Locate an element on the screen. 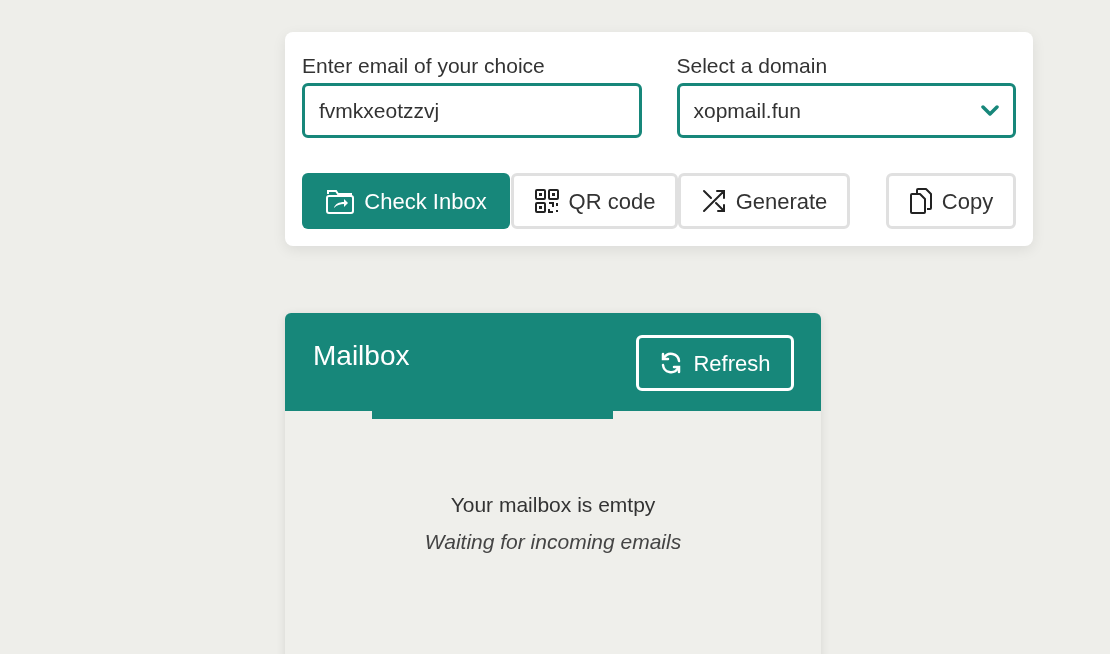 Image resolution: width=1110 pixels, height=654 pixels. email-input: fvmkxeotzzvj is located at coordinates (472, 110).